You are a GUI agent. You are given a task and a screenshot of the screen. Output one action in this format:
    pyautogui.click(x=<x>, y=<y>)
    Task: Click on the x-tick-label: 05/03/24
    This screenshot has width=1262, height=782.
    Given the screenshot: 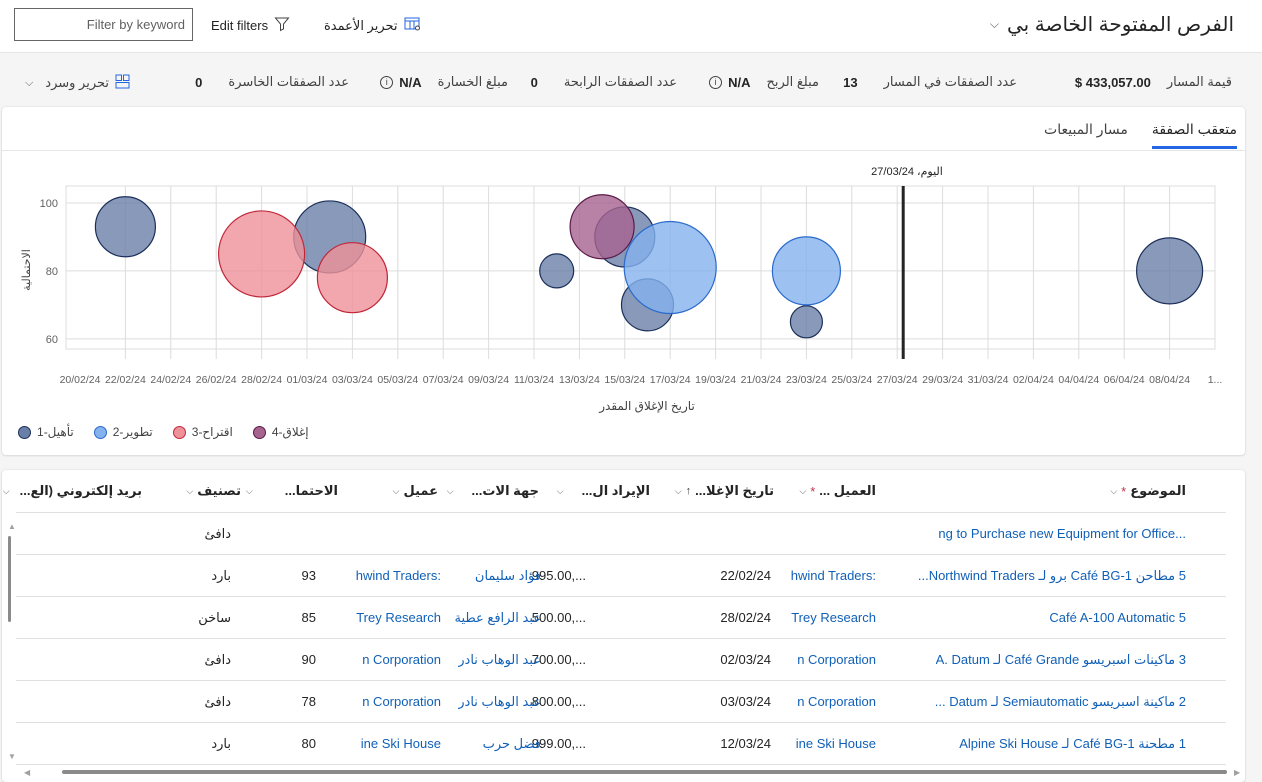 What is the action you would take?
    pyautogui.click(x=397, y=380)
    